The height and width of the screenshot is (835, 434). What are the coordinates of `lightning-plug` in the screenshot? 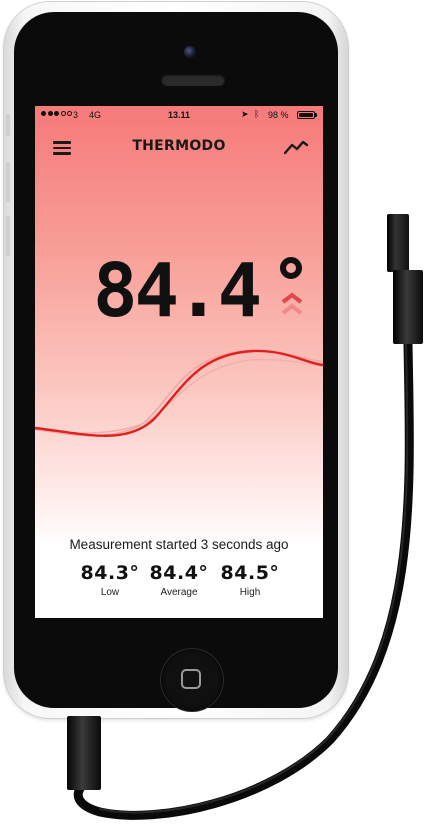 It's located at (84, 753).